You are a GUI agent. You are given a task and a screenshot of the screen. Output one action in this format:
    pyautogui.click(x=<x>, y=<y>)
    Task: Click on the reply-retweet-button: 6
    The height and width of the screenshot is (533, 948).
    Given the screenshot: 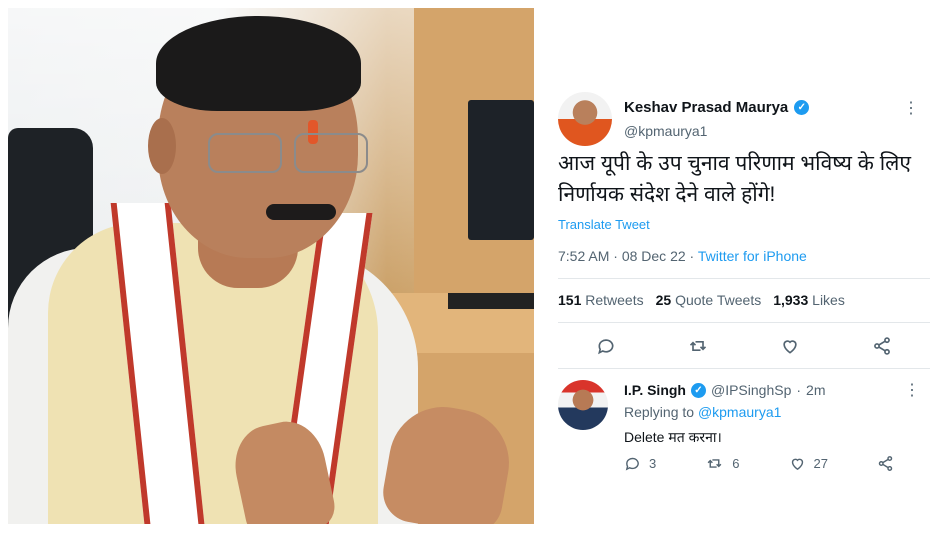 What is the action you would take?
    pyautogui.click(x=722, y=463)
    